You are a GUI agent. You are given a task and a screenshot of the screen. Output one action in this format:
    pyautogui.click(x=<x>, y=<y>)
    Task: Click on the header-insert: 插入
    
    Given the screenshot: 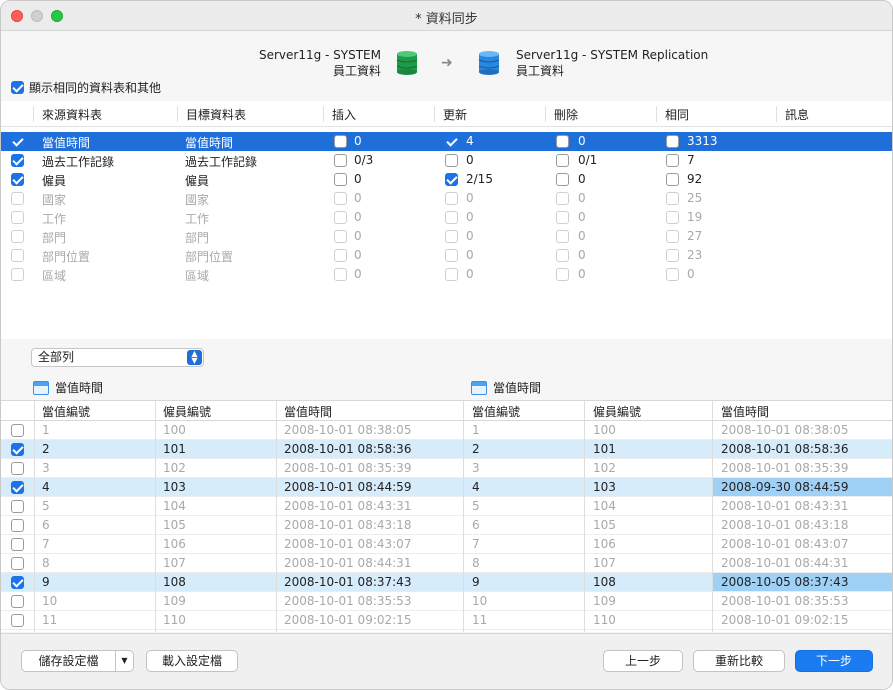 What is the action you would take?
    pyautogui.click(x=339, y=114)
    